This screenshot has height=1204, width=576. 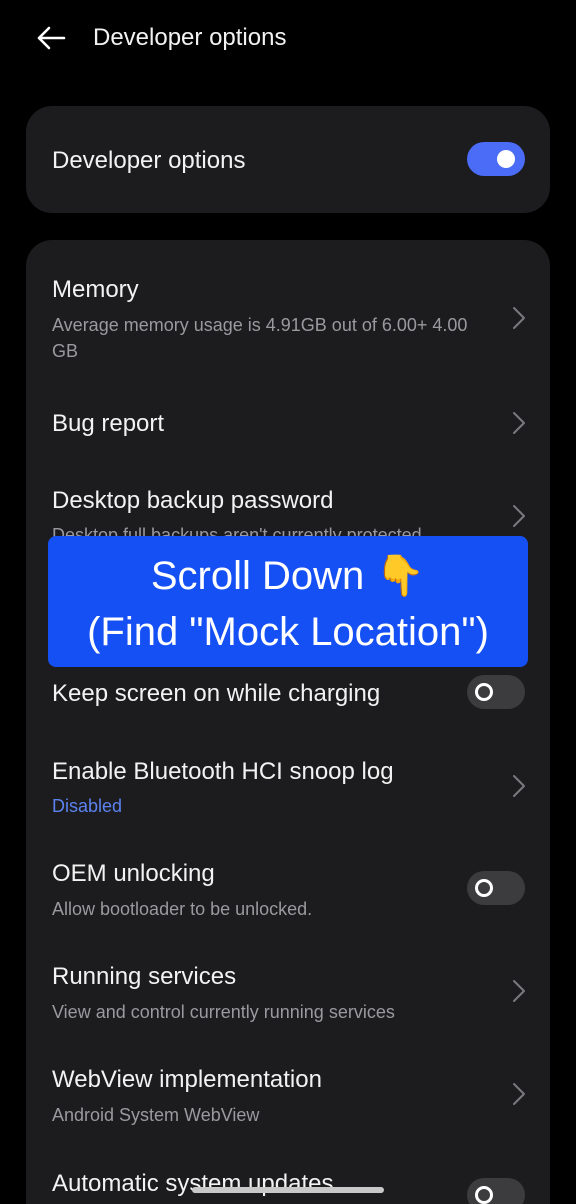 What do you see at coordinates (156, 1115) in the screenshot?
I see `setting-subtitle: Android System WebView` at bounding box center [156, 1115].